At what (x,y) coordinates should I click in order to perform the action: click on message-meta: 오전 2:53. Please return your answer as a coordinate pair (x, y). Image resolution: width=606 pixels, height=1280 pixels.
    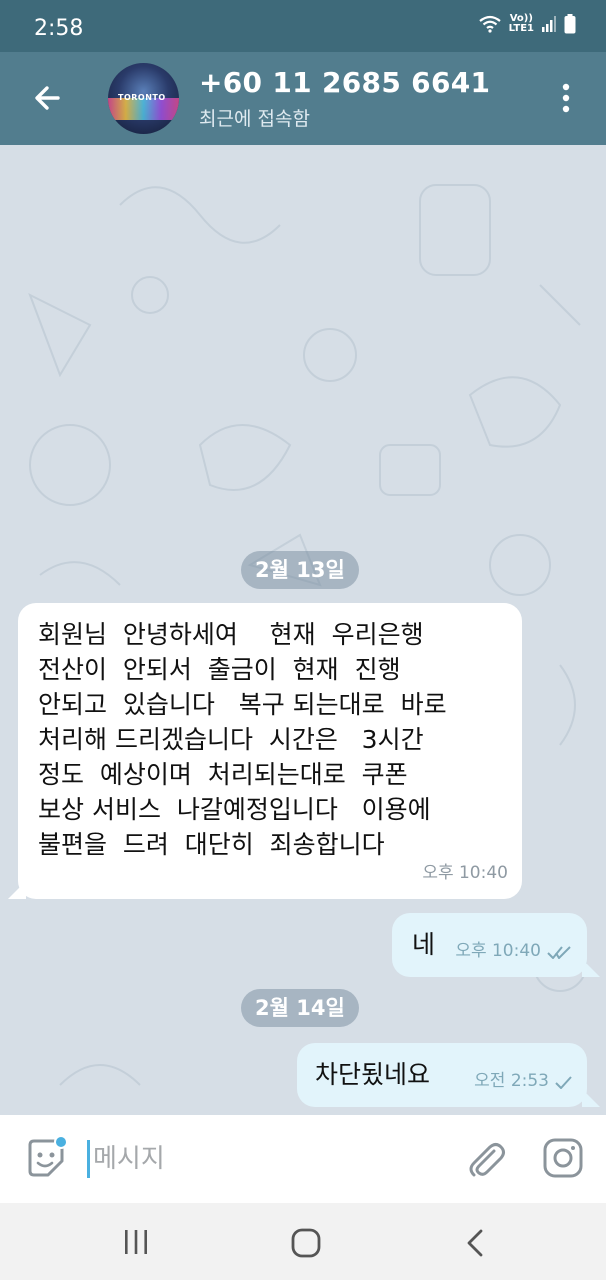
    Looking at the image, I should click on (523, 1081).